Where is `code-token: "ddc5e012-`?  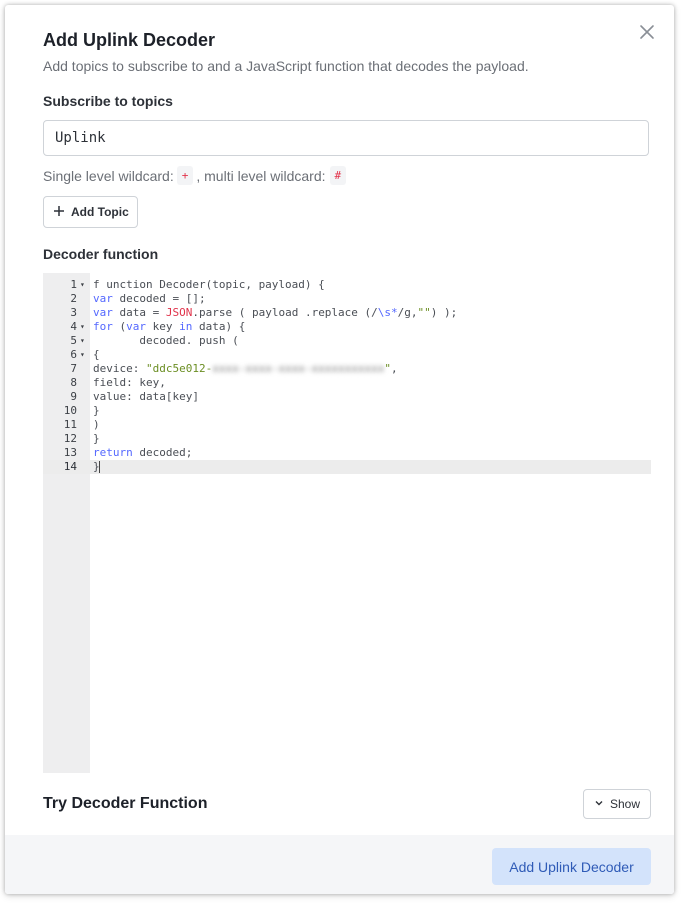 code-token: "ddc5e012- is located at coordinates (179, 368).